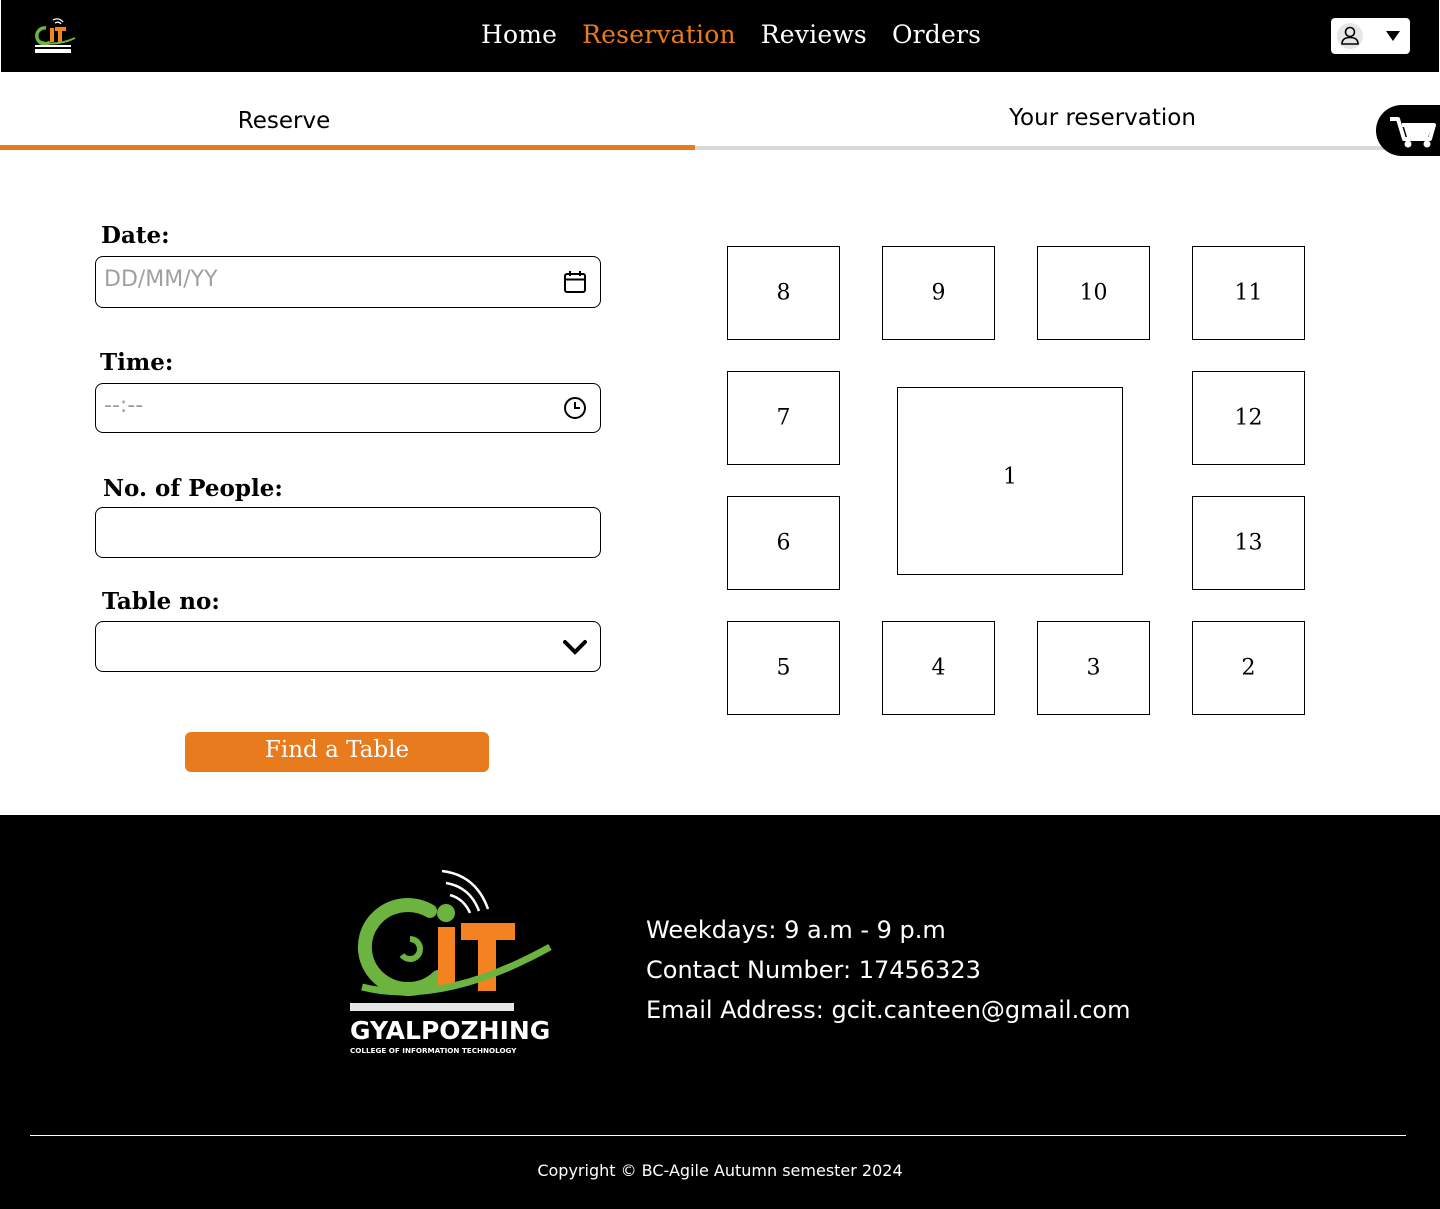 The width and height of the screenshot is (1440, 1209). I want to click on tab-your-reservation: Your reservation, so click(1067, 118).